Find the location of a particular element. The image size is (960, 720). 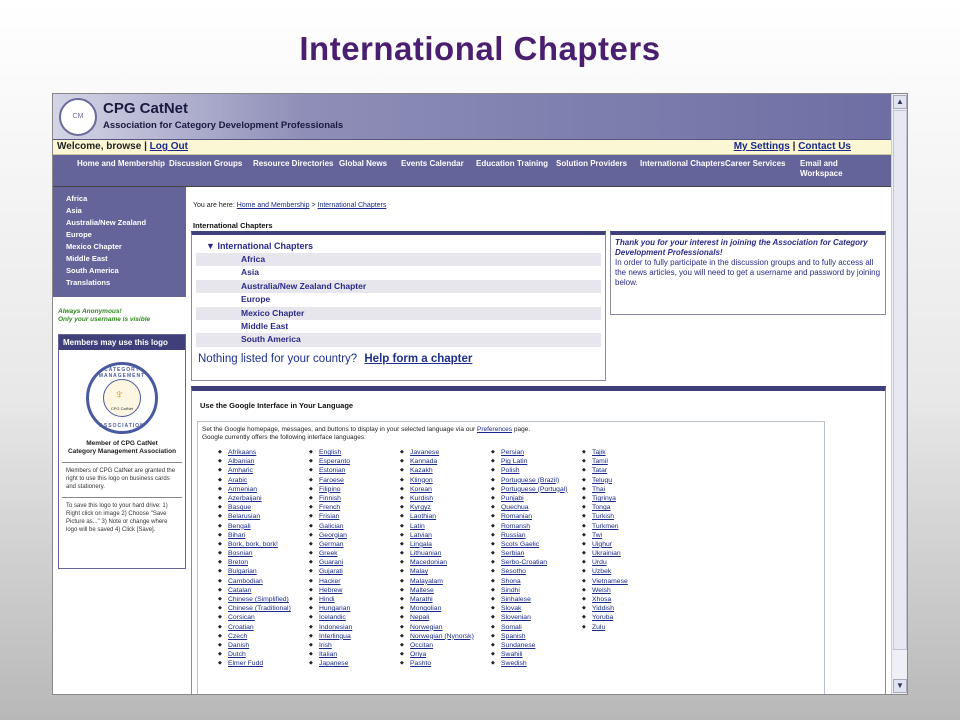

language-link: Malayalam is located at coordinates (445, 581).